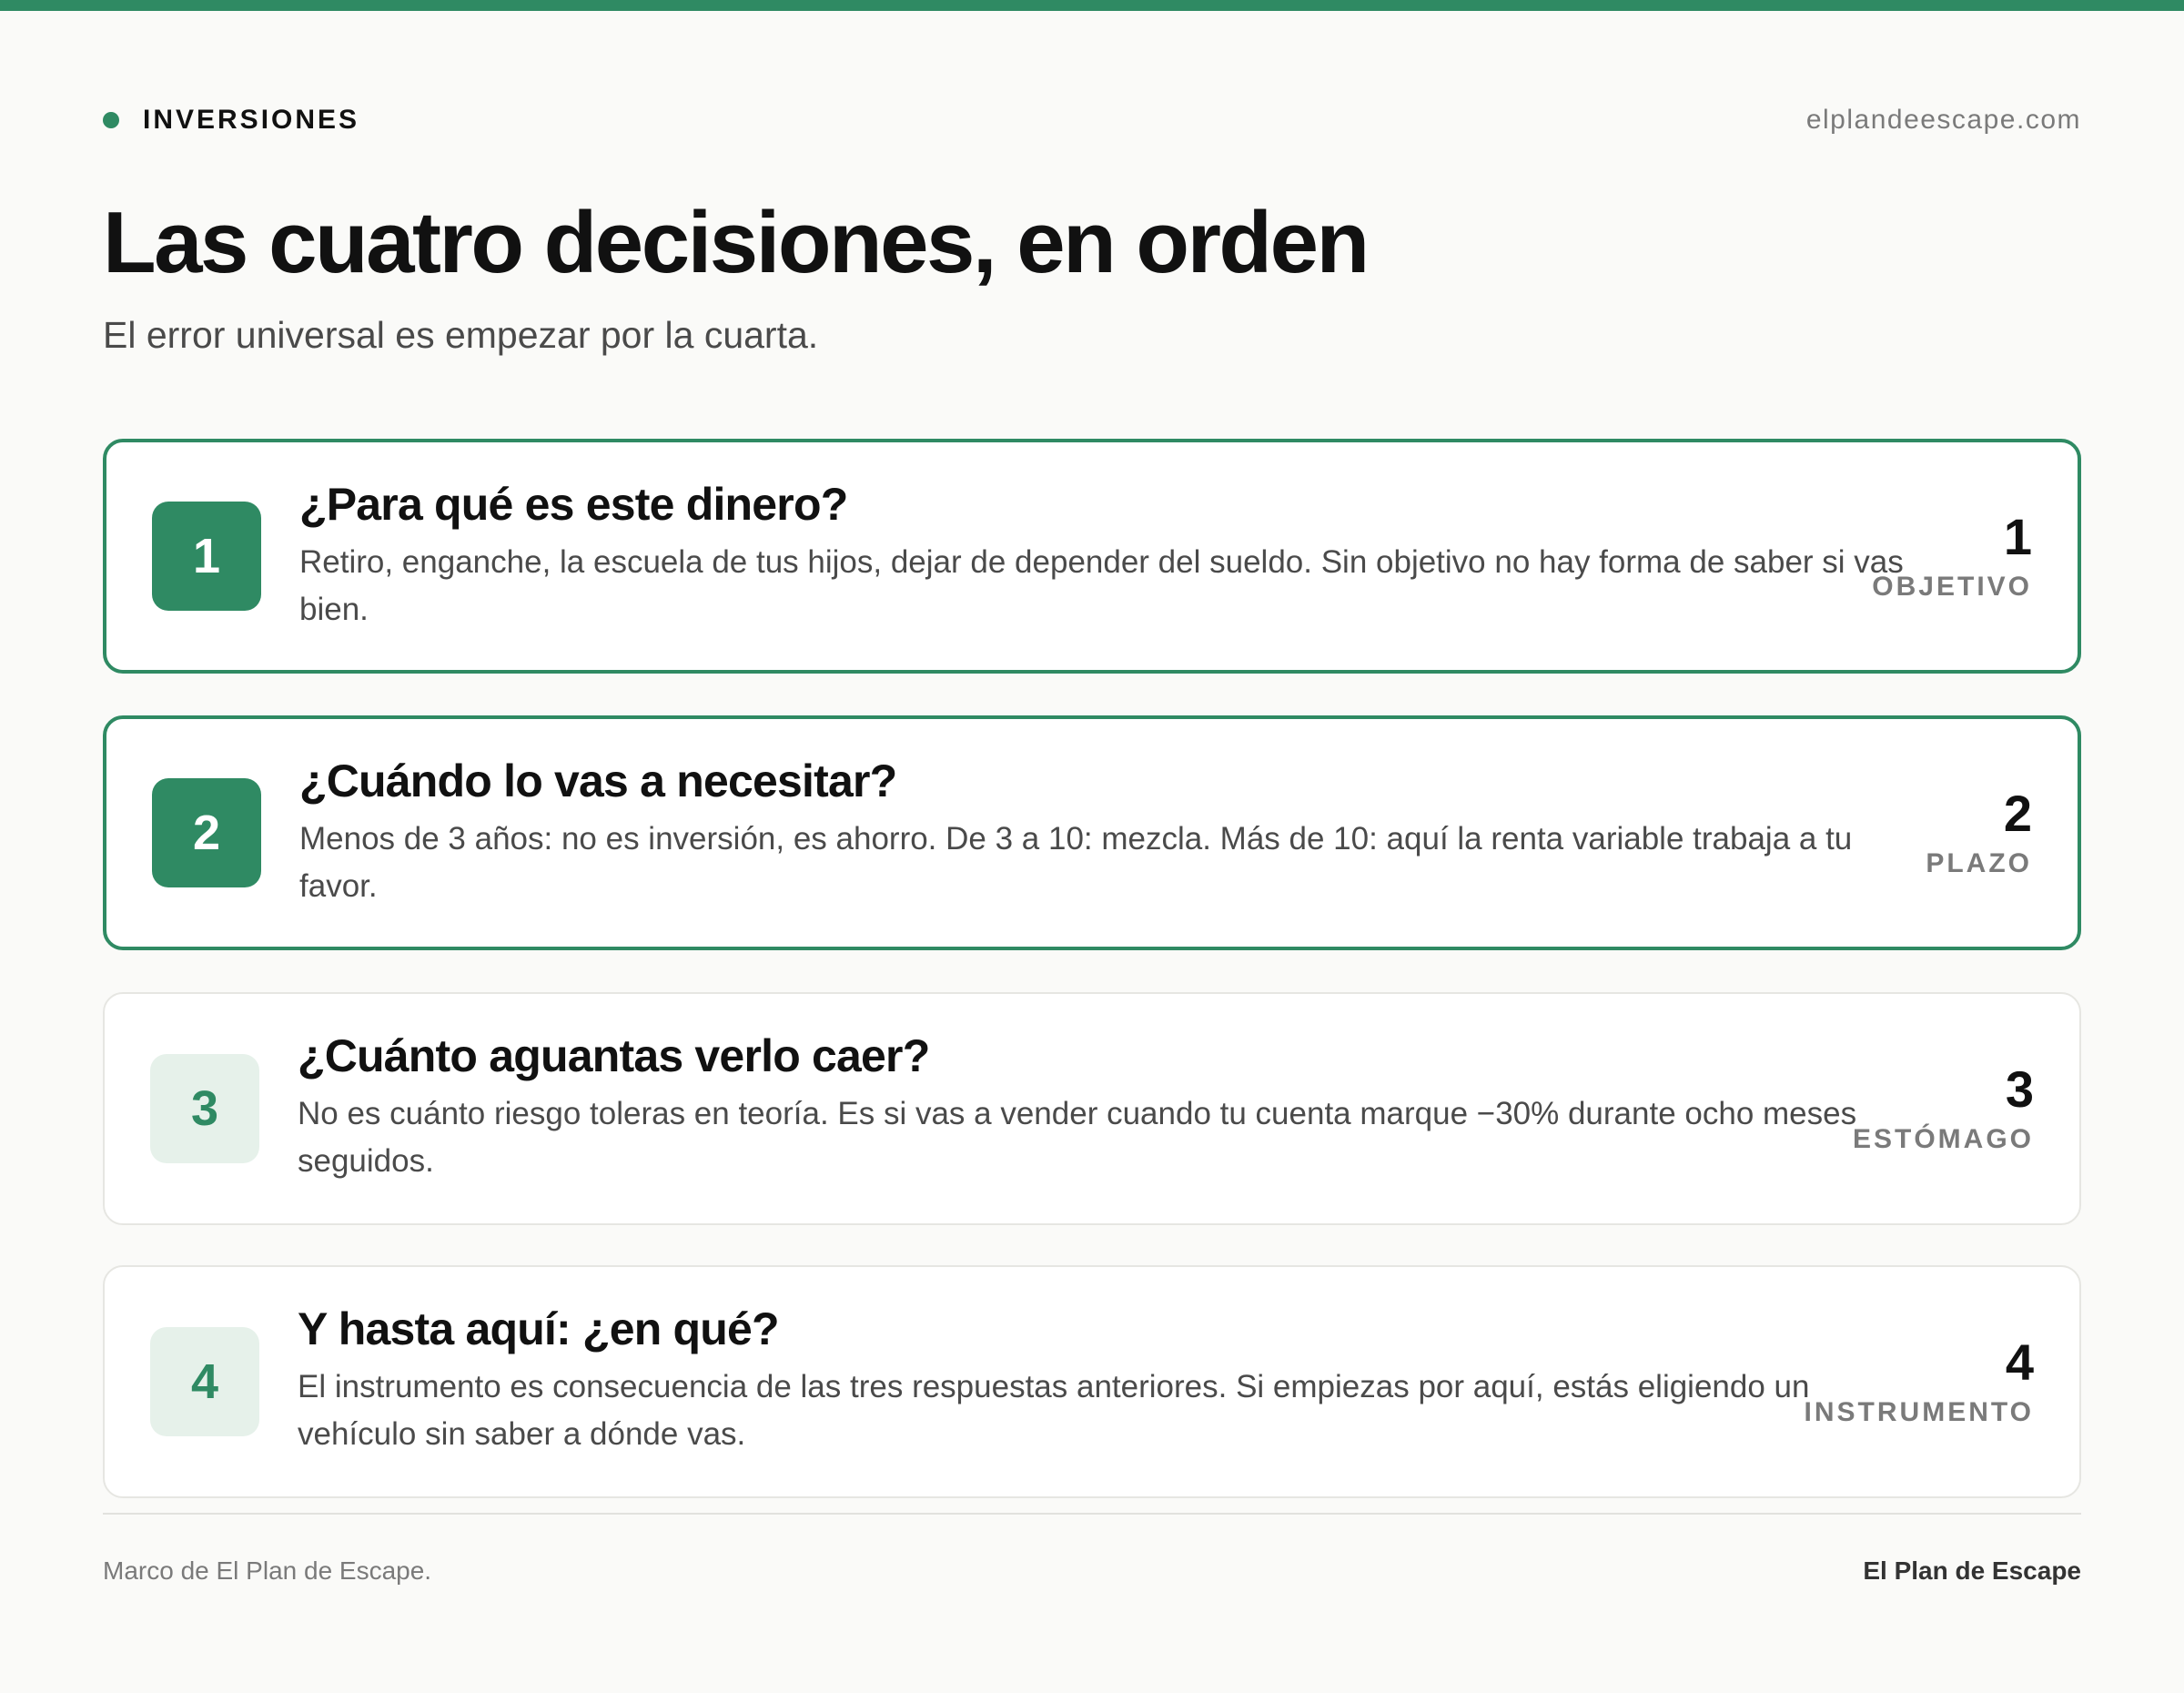  Describe the element at coordinates (2017, 536) in the screenshot. I see `step-meta-number: 1` at that location.